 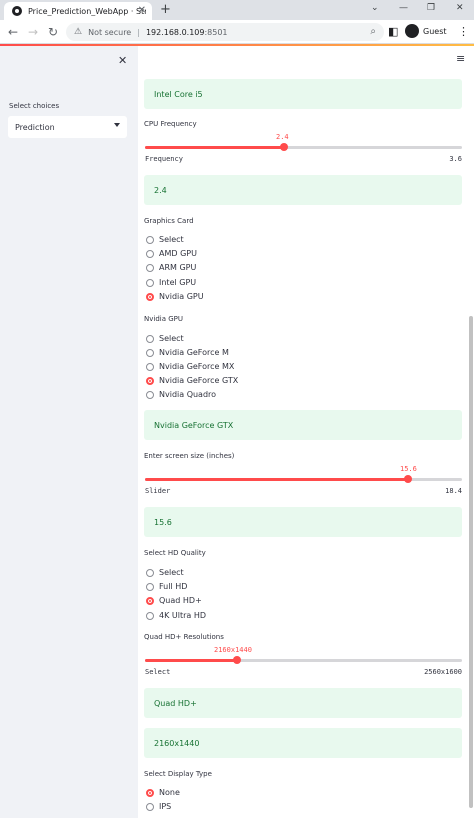 I want to click on browser-tab: Price_Prediction_WebApp · Strea ✕, so click(x=78, y=11).